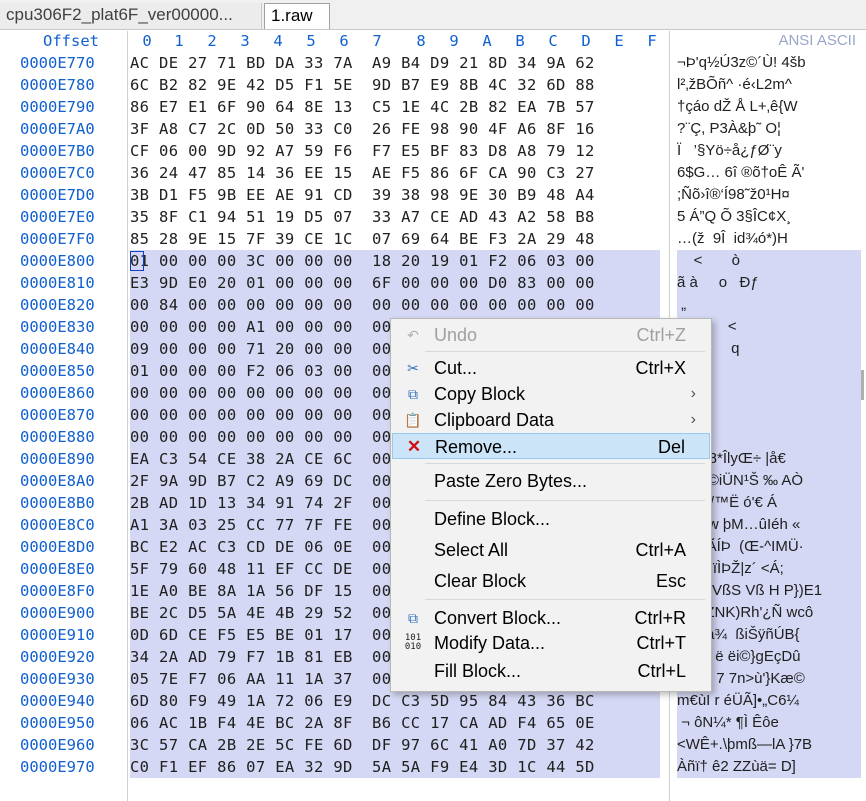 The height and width of the screenshot is (801, 866). I want to click on row-ascii-text: ¬Þ'q½Ú3z©´Ù! 4šb, so click(769, 63).